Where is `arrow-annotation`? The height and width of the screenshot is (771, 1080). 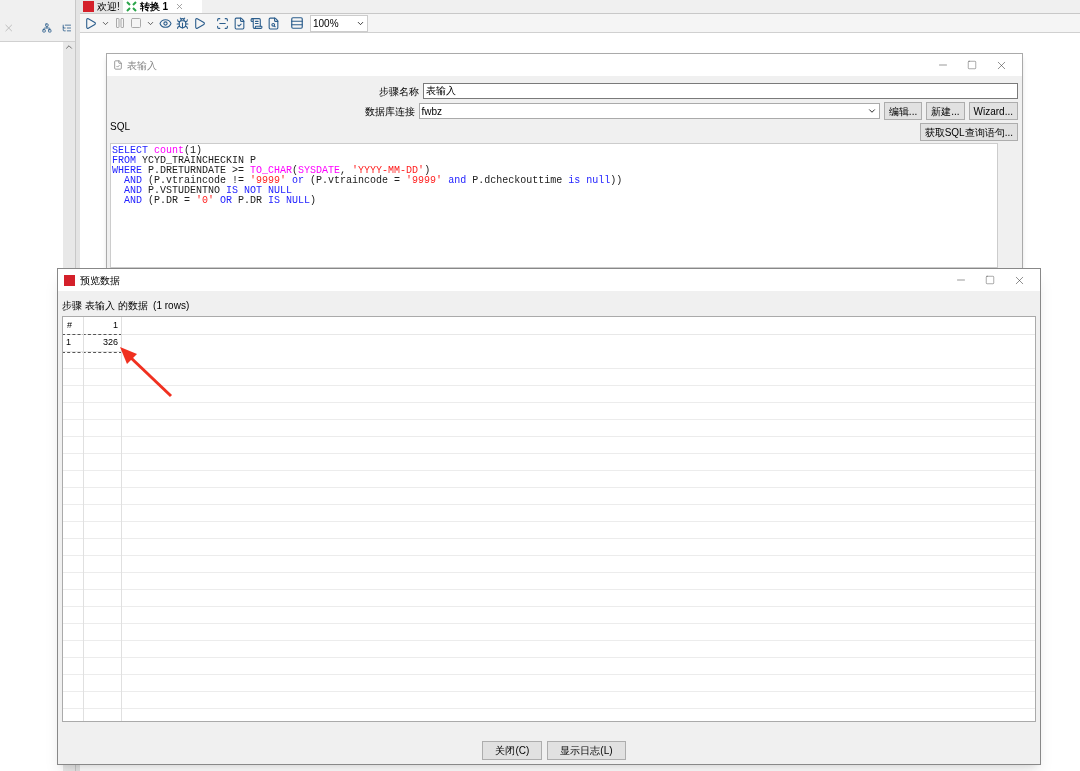
arrow-annotation is located at coordinates (146, 372).